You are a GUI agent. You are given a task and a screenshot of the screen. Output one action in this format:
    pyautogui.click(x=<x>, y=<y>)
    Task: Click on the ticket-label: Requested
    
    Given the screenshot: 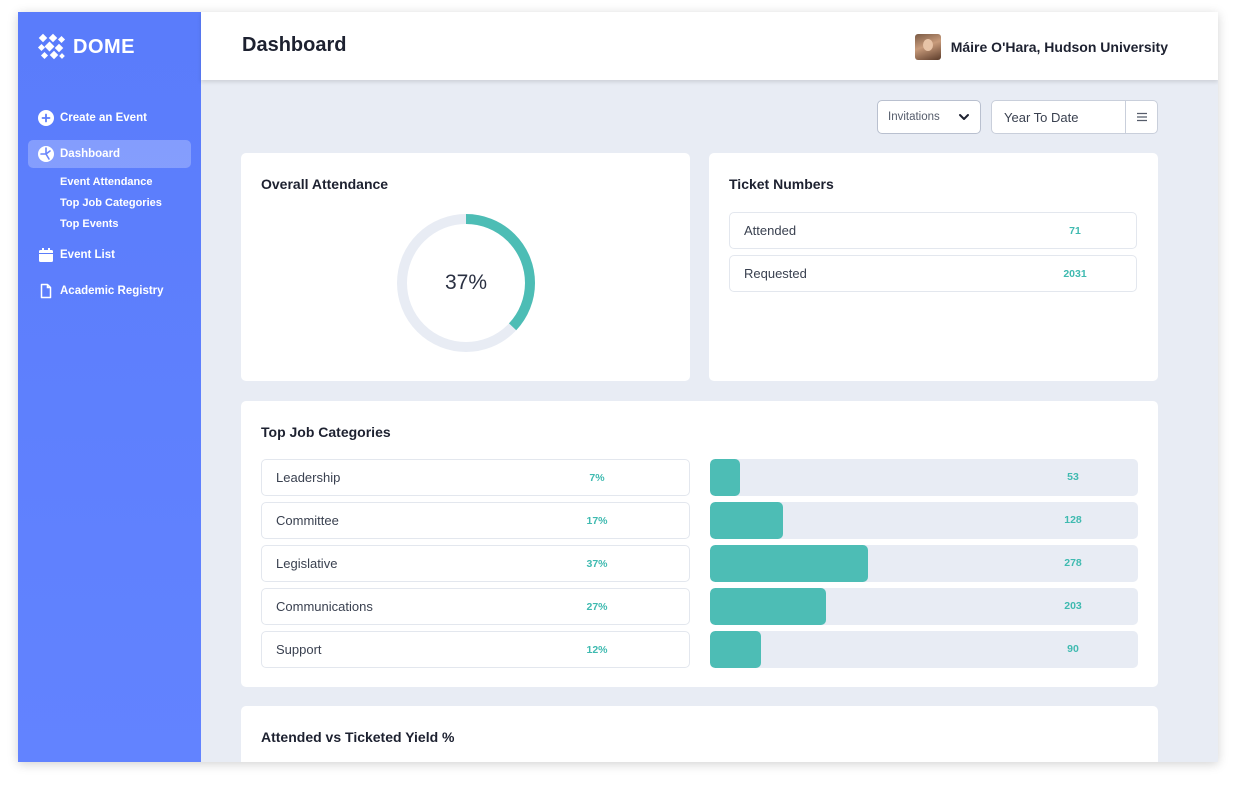 What is the action you would take?
    pyautogui.click(x=775, y=273)
    